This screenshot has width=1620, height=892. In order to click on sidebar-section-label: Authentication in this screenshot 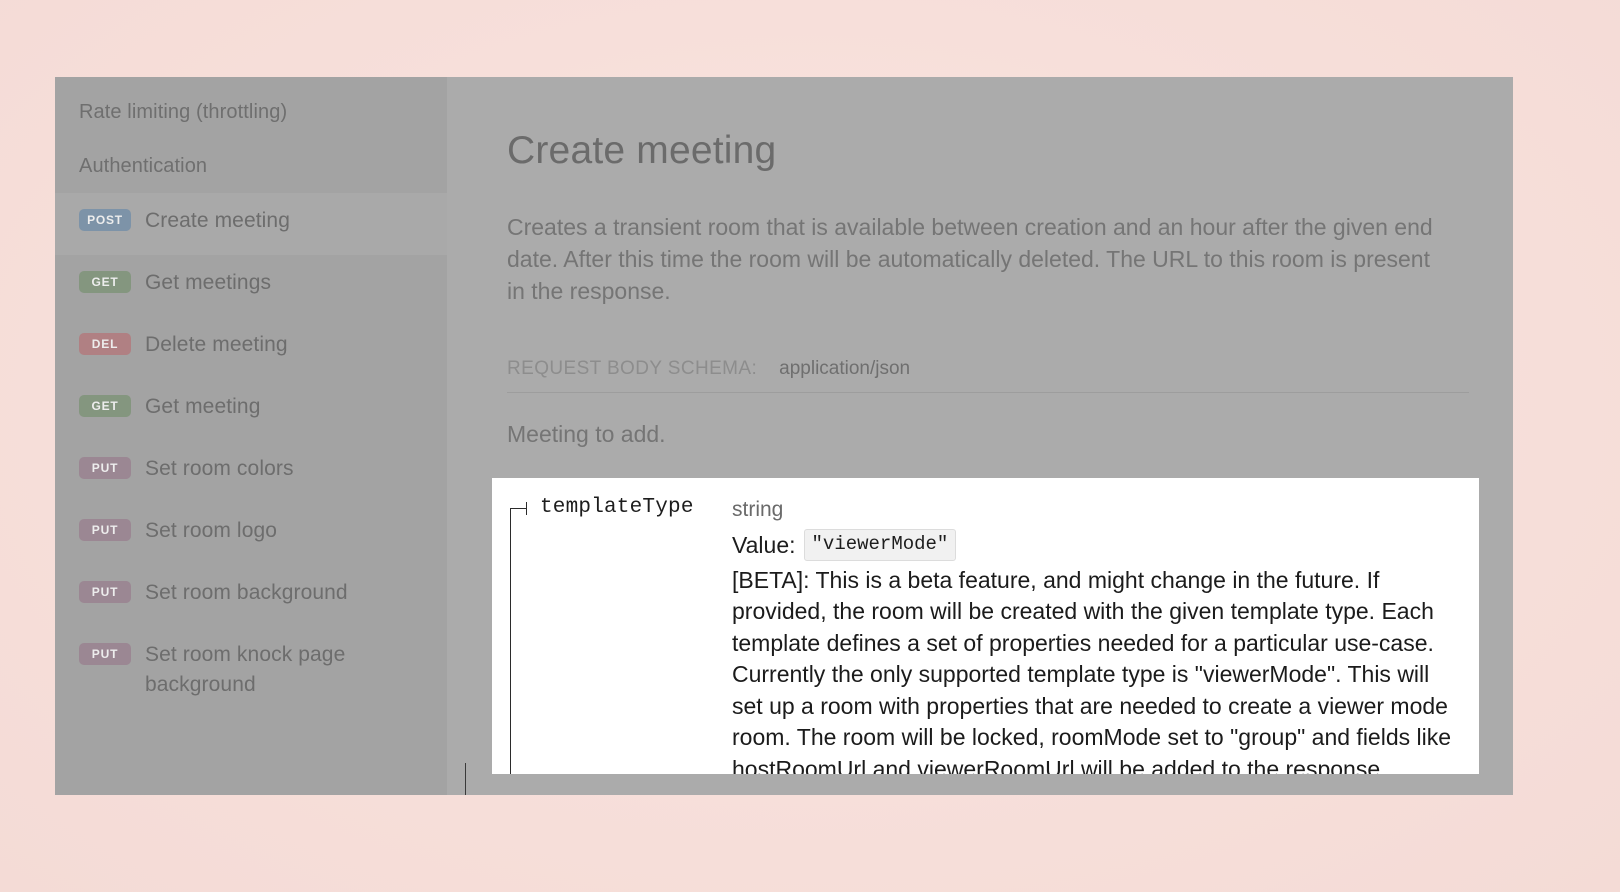, I will do `click(143, 166)`.